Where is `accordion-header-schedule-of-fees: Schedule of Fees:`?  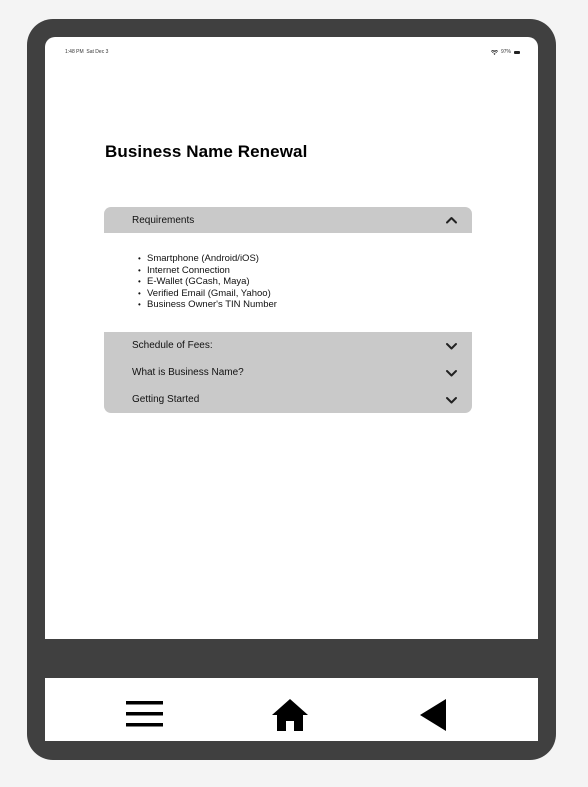
accordion-header-schedule-of-fees: Schedule of Fees: is located at coordinates (288, 345).